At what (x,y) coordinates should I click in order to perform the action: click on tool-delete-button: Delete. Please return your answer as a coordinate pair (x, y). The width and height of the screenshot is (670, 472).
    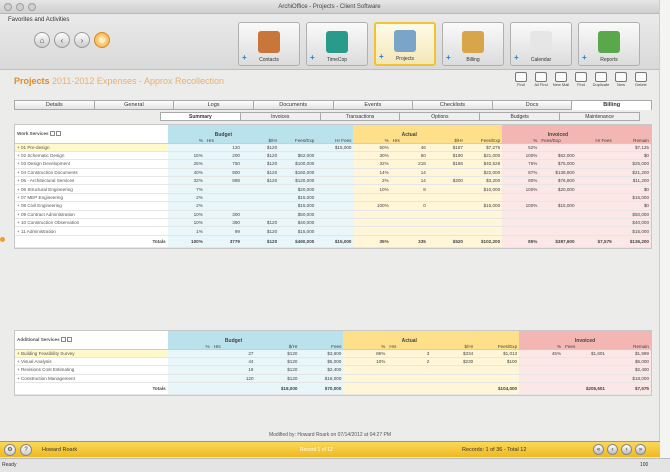
    Looking at the image, I should click on (641, 79).